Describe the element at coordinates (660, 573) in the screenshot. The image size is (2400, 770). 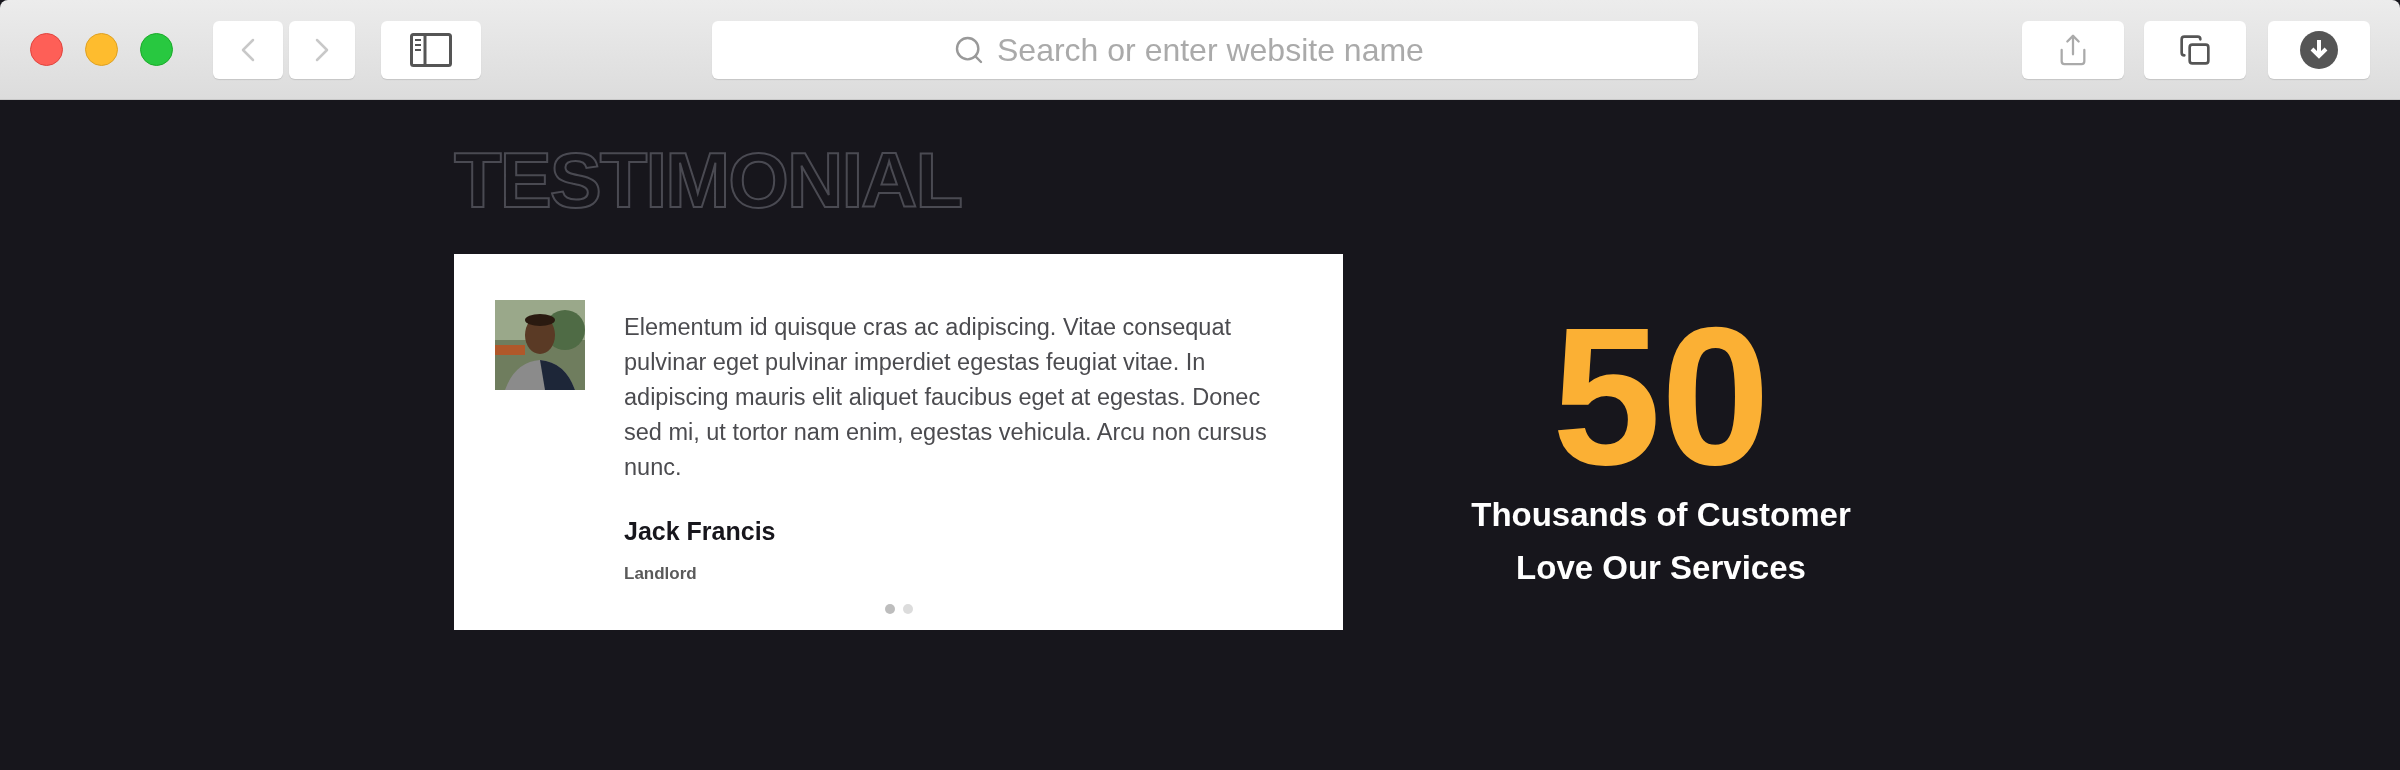
I see `author-role: Landlord` at that location.